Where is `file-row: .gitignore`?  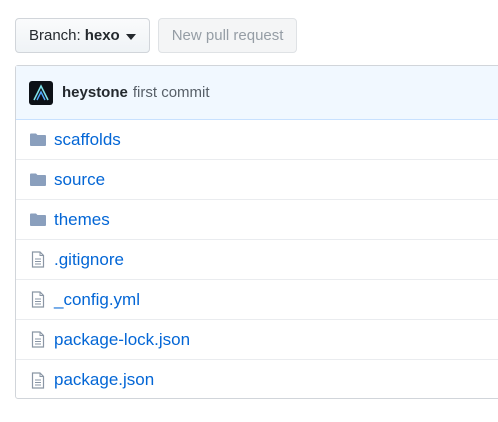 file-row: .gitignore is located at coordinates (257, 260).